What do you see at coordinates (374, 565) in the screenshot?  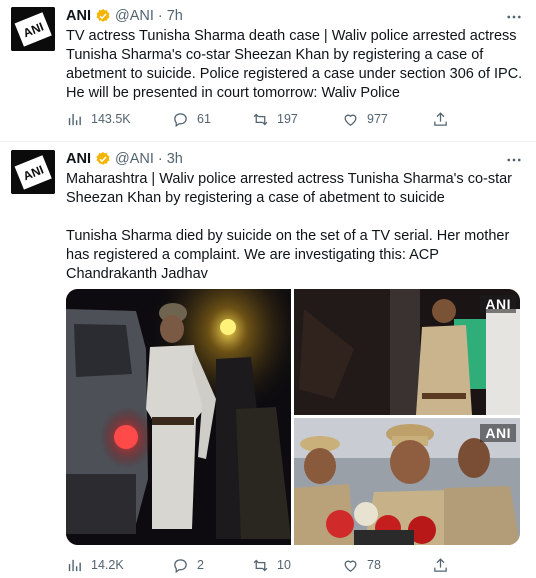 I see `like-count: 78` at bounding box center [374, 565].